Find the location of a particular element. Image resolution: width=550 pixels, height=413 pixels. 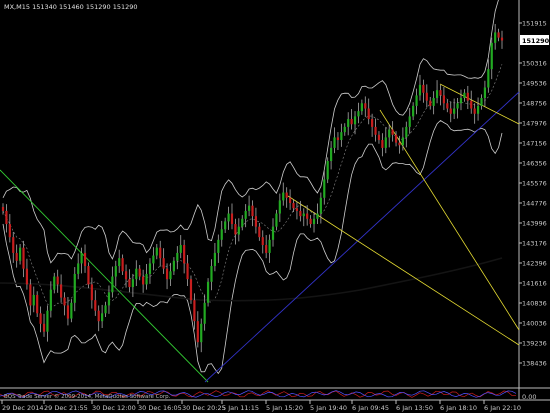

time-axis-label: 6 Jan 09:45 is located at coordinates (370, 408).